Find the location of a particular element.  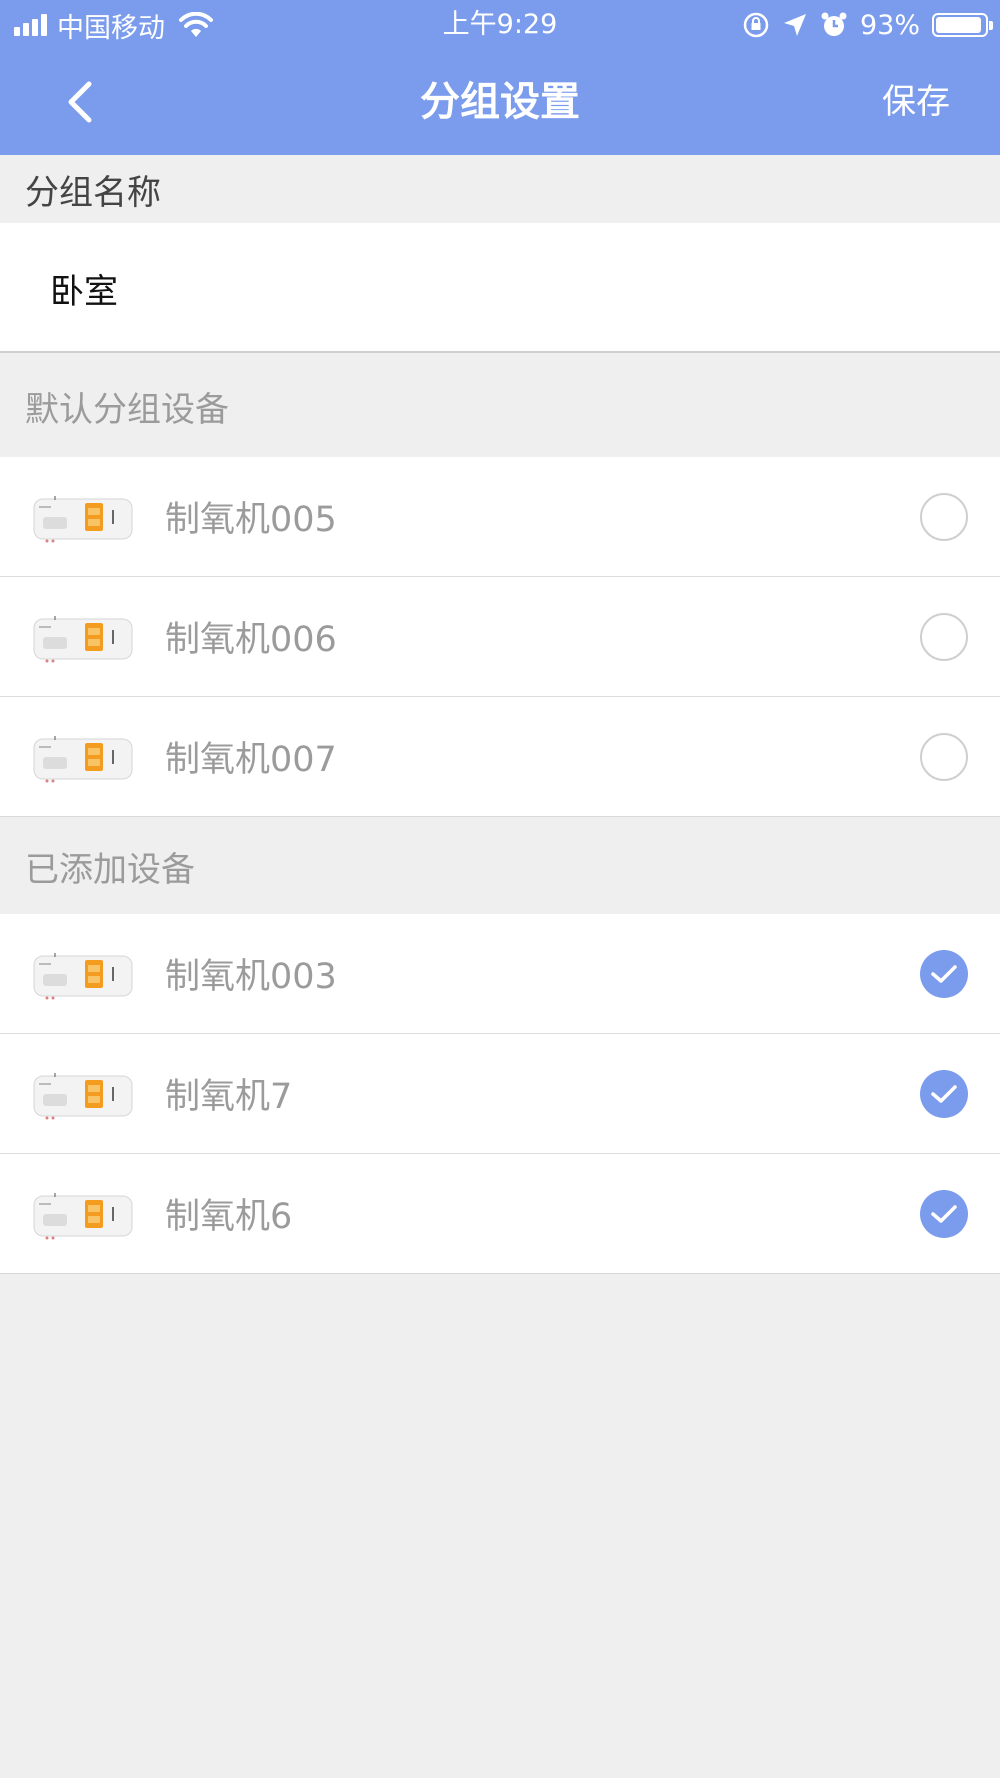

device-row-default-2: 制氧机007 is located at coordinates (500, 757).